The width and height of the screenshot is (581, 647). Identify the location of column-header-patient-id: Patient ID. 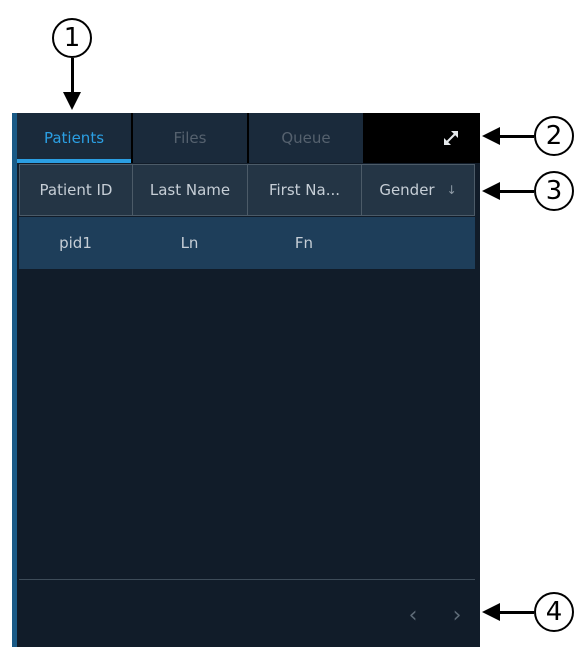
(76, 190).